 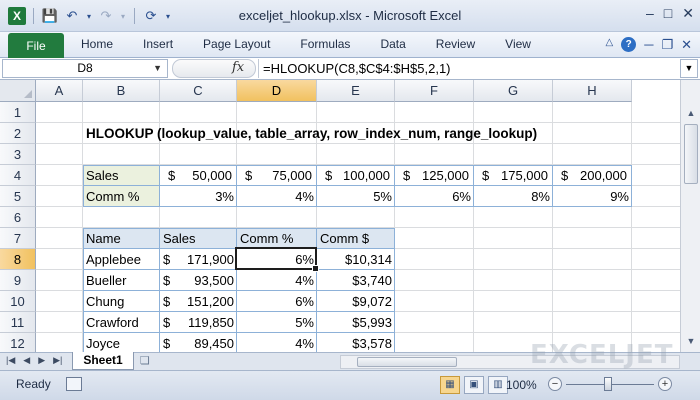 I want to click on lookup-comm-cell: 9%, so click(x=592, y=196).